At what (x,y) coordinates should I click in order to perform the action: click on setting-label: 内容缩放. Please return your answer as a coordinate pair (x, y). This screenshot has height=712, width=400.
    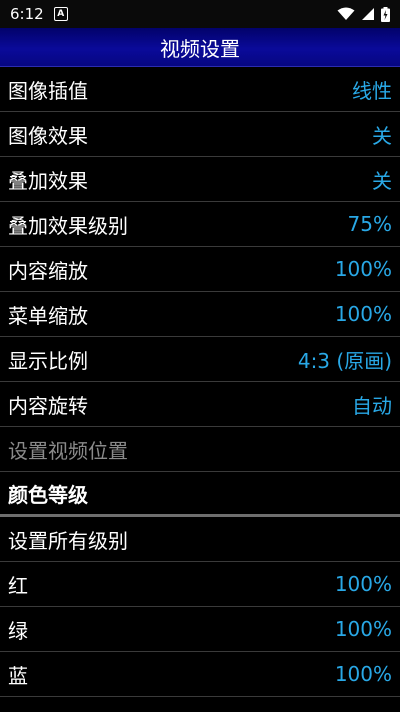
    Looking at the image, I should click on (48, 270).